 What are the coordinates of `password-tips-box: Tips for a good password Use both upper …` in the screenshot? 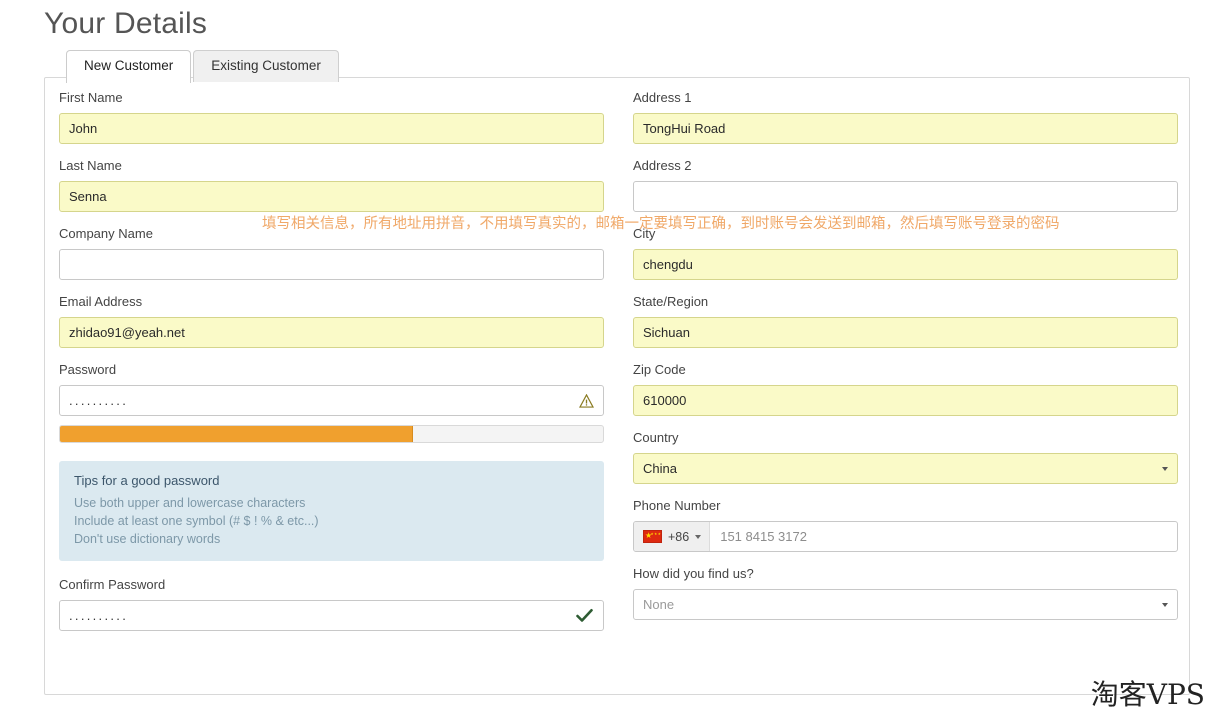 It's located at (331, 511).